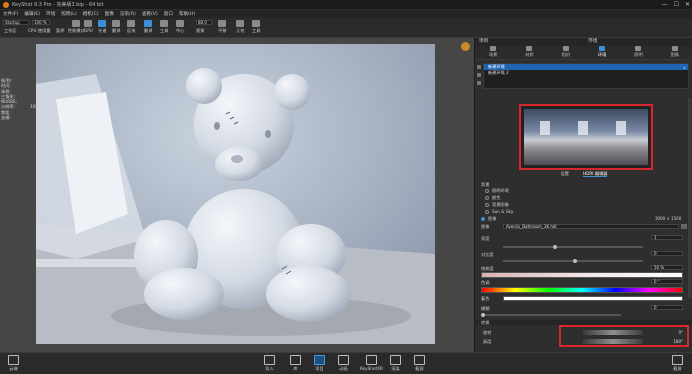  Describe the element at coordinates (667, 267) in the screenshot. I see `saturation-field: 50 %` at that location.